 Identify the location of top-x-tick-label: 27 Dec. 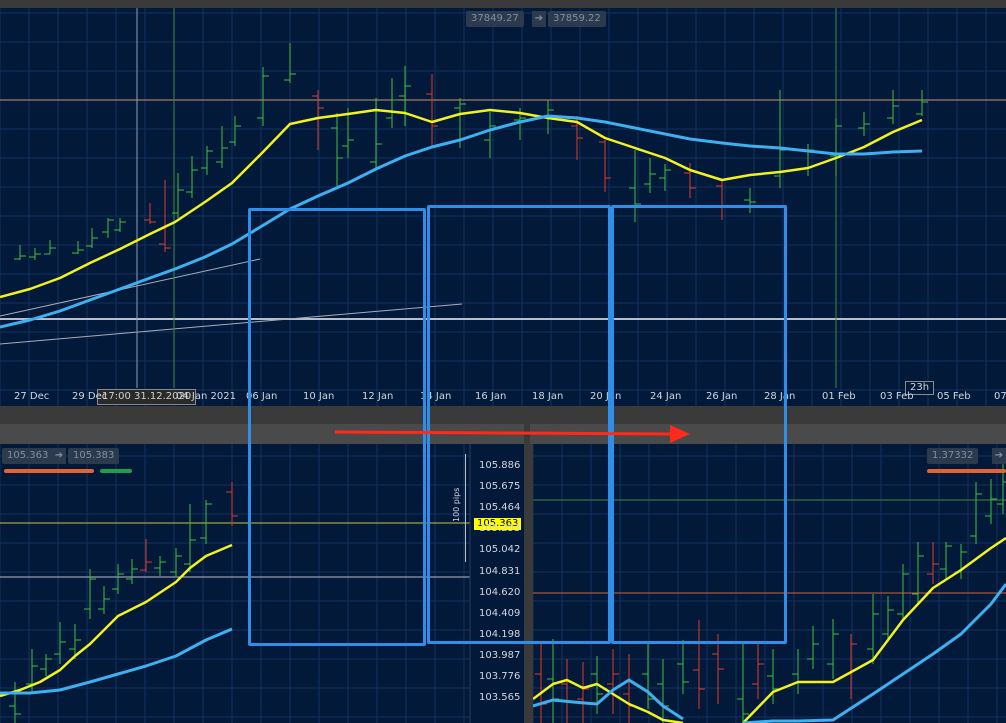
(32, 396).